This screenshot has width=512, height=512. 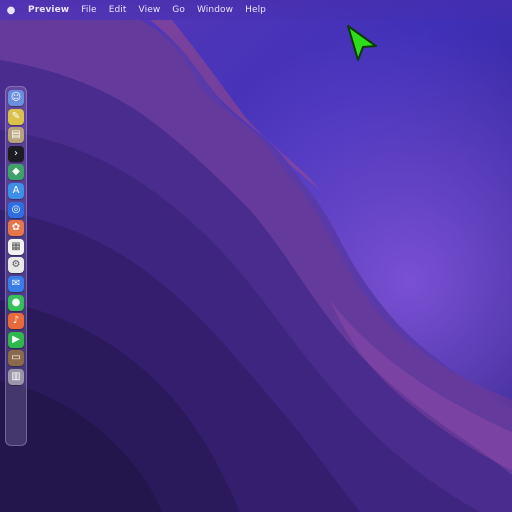 What do you see at coordinates (16, 98) in the screenshot?
I see `finder-icon: ☺` at bounding box center [16, 98].